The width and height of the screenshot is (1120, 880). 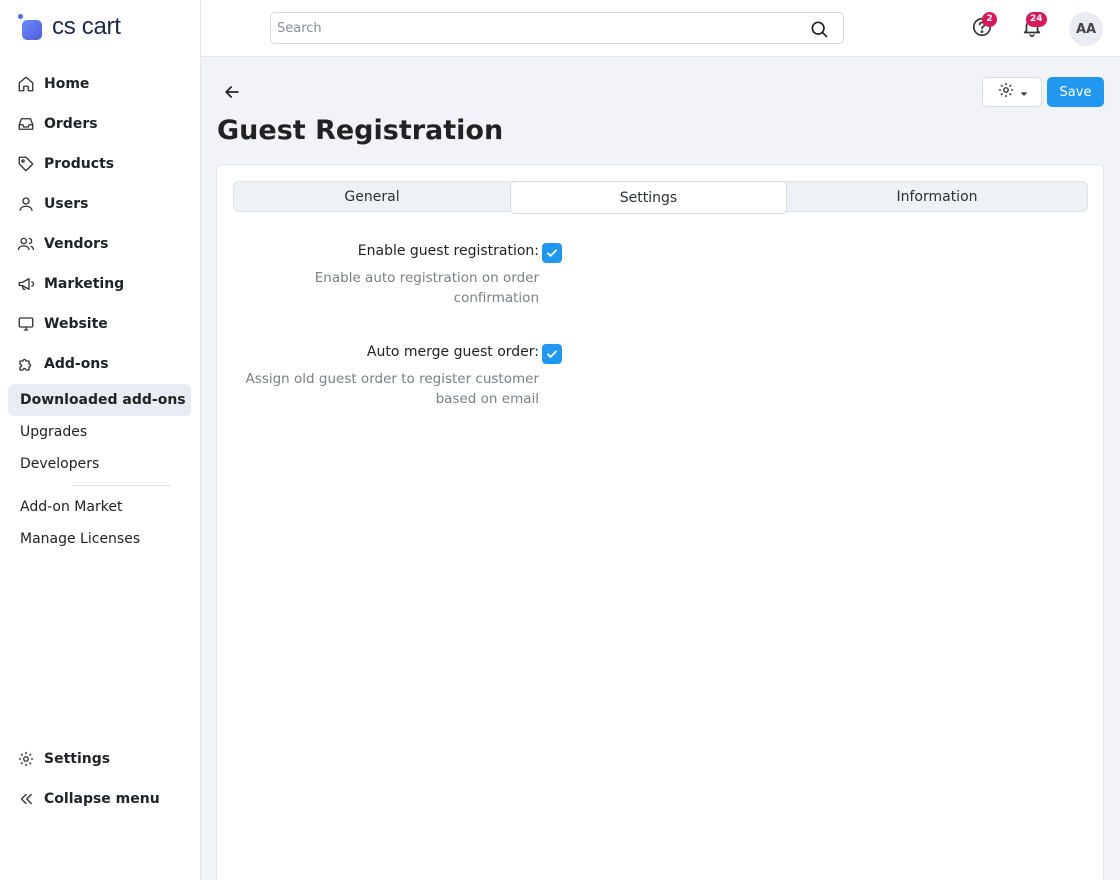 I want to click on settings-dropdown-button, so click(x=1012, y=92).